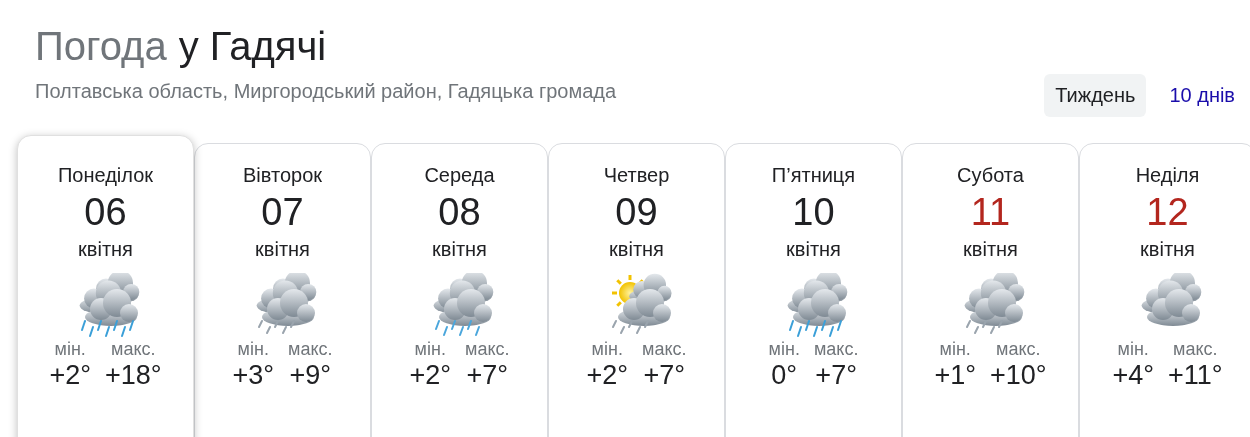 The image size is (1250, 437). I want to click on day-number: 12, so click(1167, 212).